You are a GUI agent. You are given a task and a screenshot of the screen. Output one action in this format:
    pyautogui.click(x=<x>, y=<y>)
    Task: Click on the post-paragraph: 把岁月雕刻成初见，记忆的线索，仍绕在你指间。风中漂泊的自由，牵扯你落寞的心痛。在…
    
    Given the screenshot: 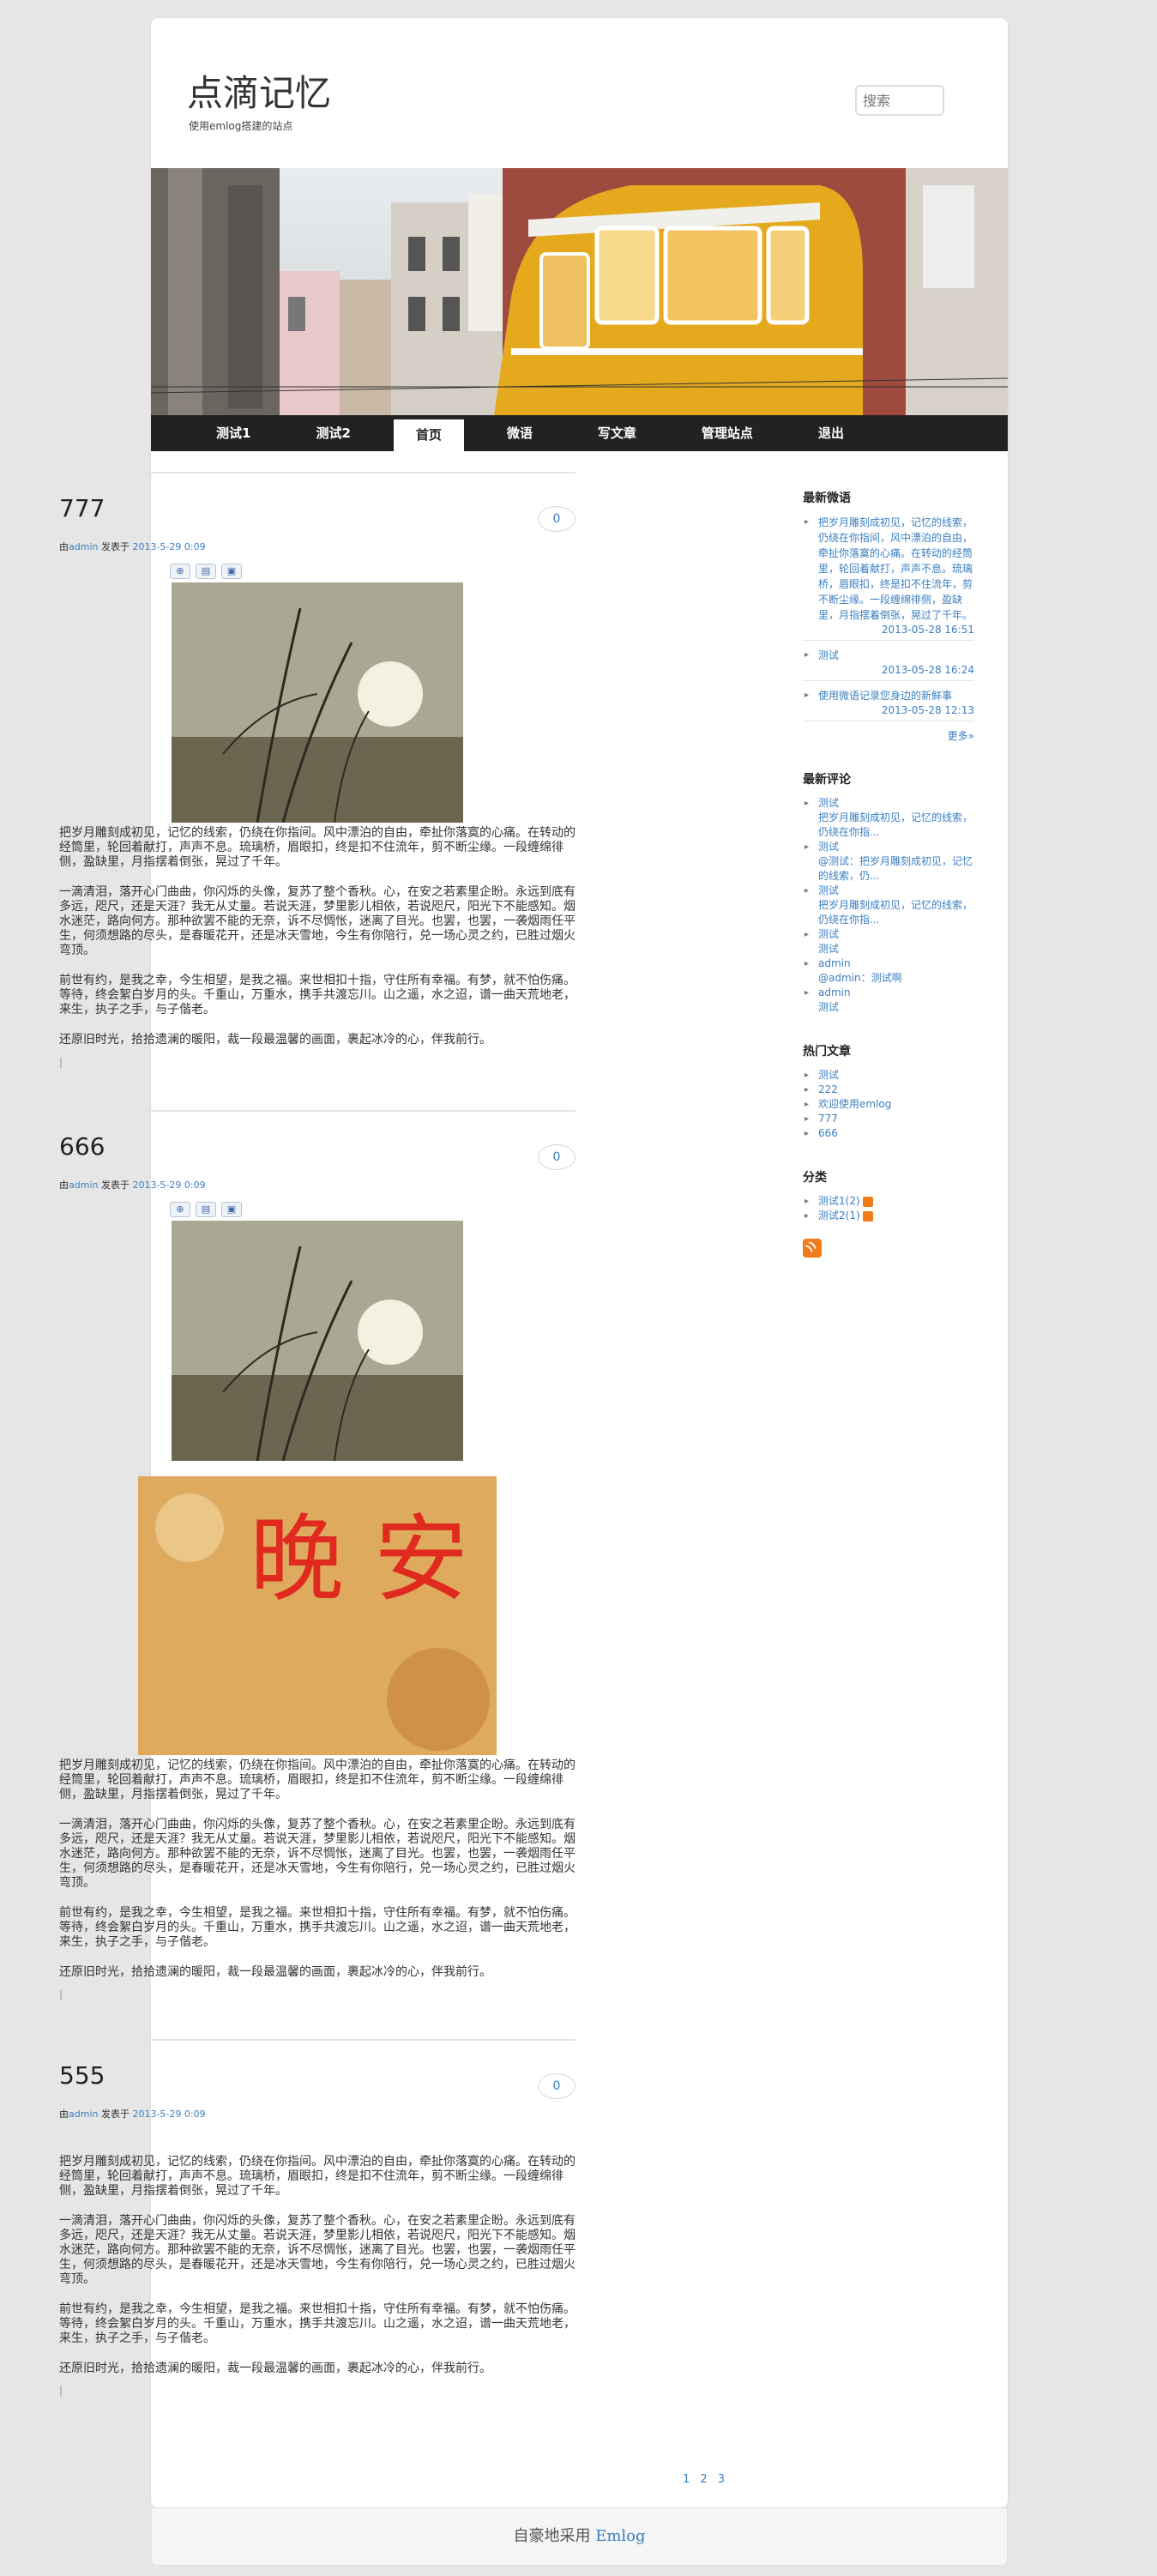 What is the action you would take?
    pyautogui.click(x=317, y=847)
    